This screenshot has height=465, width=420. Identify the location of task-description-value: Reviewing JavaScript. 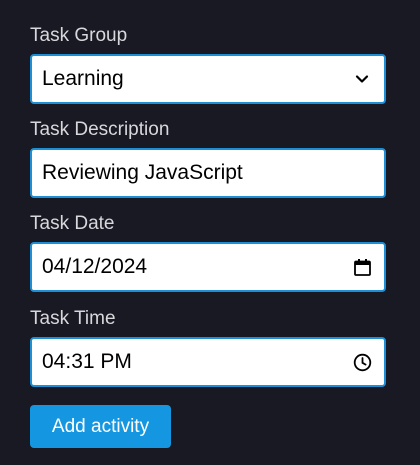
(142, 172).